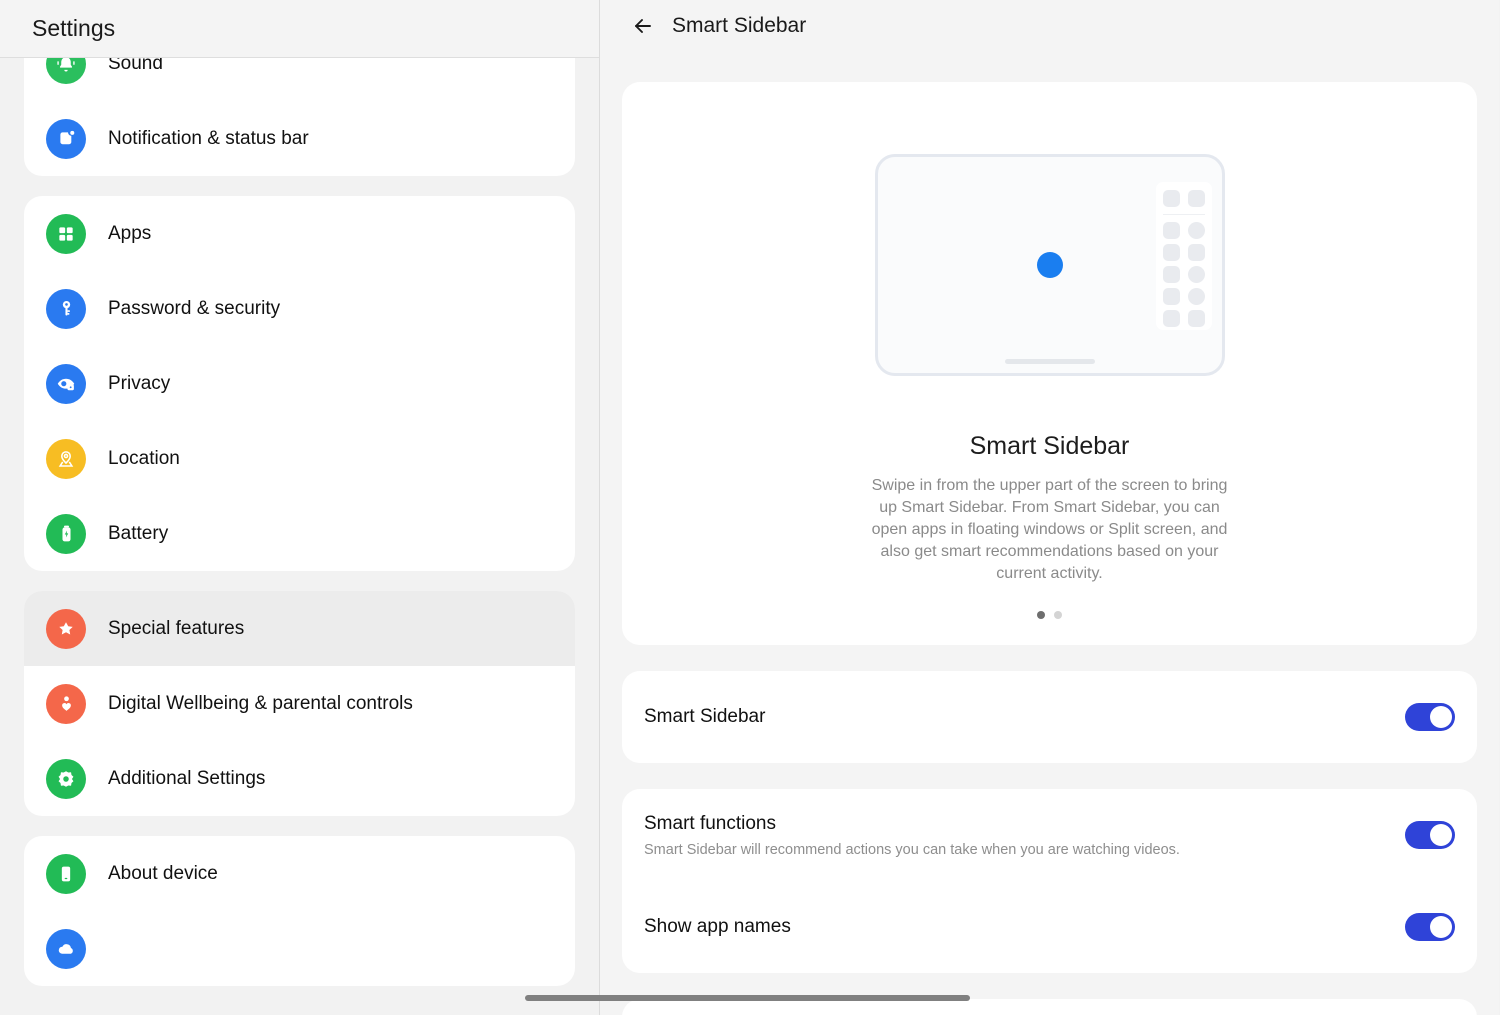 Image resolution: width=1500 pixels, height=1015 pixels. What do you see at coordinates (208, 138) in the screenshot?
I see `sidebar-item-label: Notification & status bar` at bounding box center [208, 138].